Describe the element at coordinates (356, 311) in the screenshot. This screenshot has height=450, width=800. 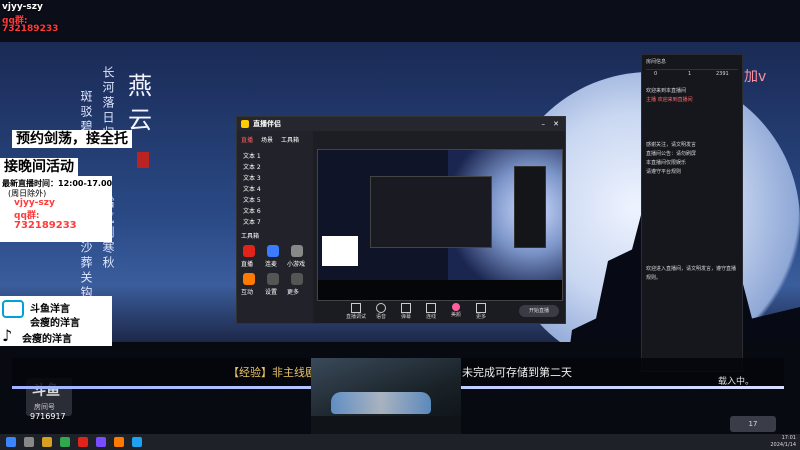
I see `toolbar-debug-button: 直播调试` at that location.